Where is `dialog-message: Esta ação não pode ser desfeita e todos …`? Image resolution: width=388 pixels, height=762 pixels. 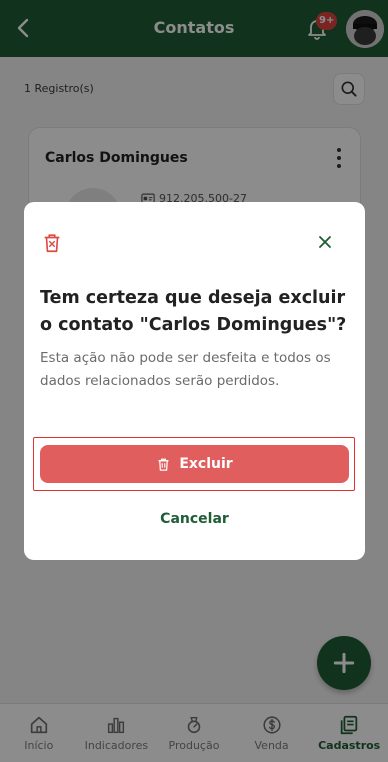
dialog-message: Esta ação não pode ser desfeita e todos … is located at coordinates (185, 369).